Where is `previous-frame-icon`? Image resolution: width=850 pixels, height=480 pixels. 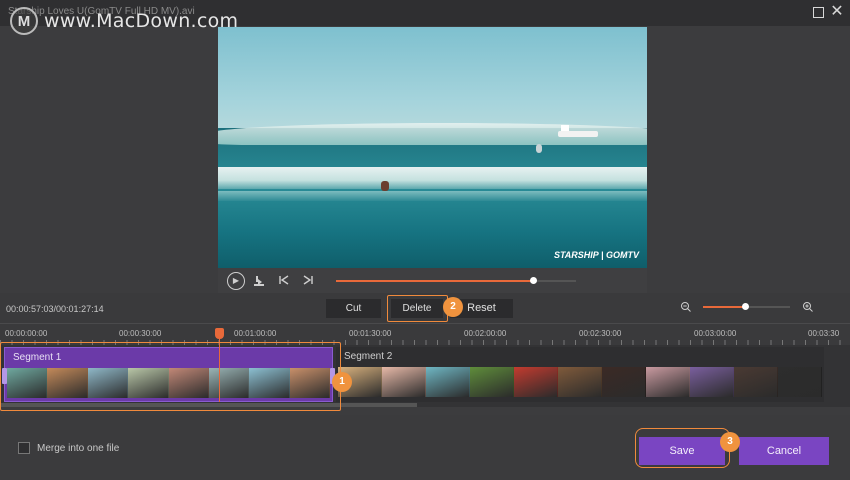 previous-frame-icon is located at coordinates (284, 281).